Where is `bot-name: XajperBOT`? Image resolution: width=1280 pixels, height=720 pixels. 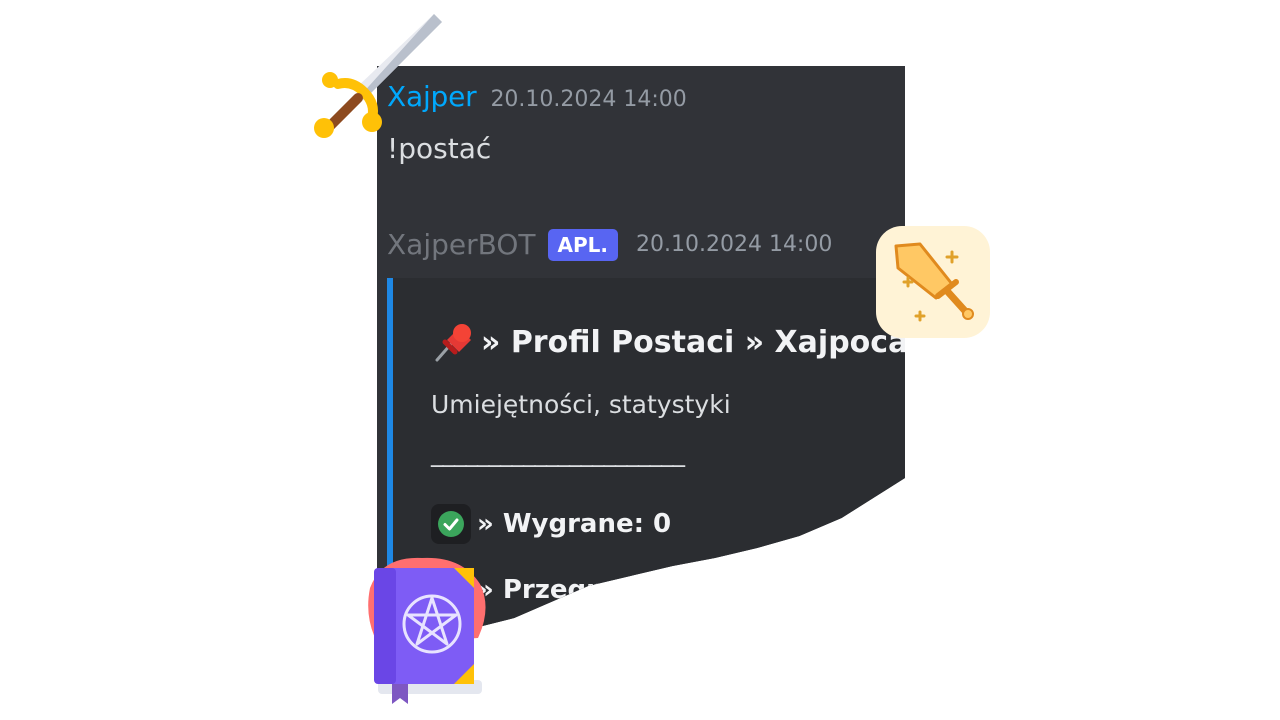 bot-name: XajperBOT is located at coordinates (461, 244).